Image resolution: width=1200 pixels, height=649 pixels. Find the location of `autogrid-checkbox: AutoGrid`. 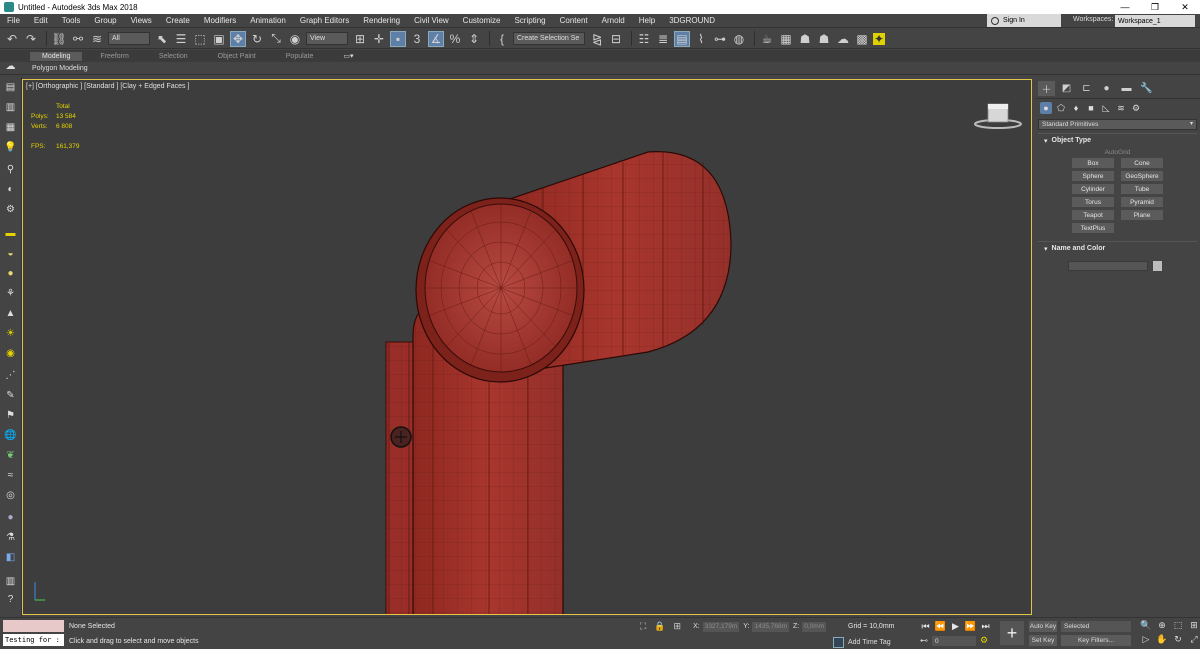

autogrid-checkbox: AutoGrid is located at coordinates (1117, 152).